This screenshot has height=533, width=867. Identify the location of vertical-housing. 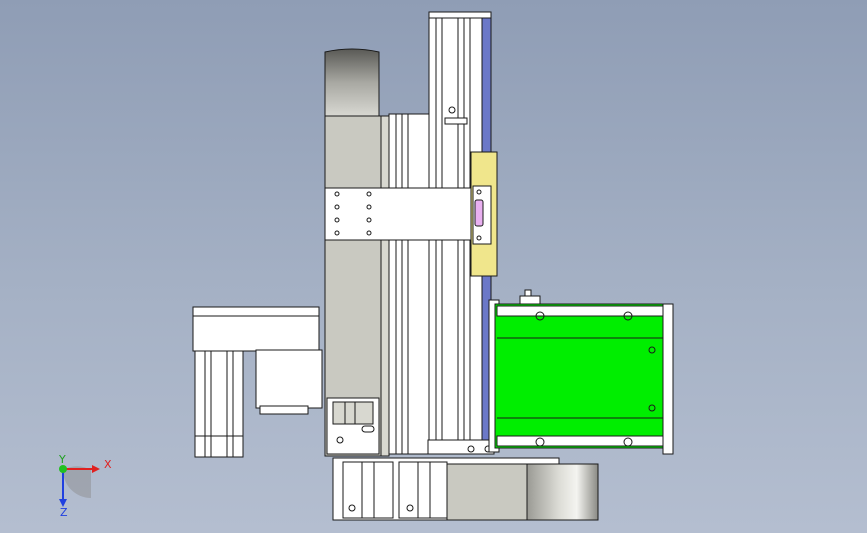
(357, 252).